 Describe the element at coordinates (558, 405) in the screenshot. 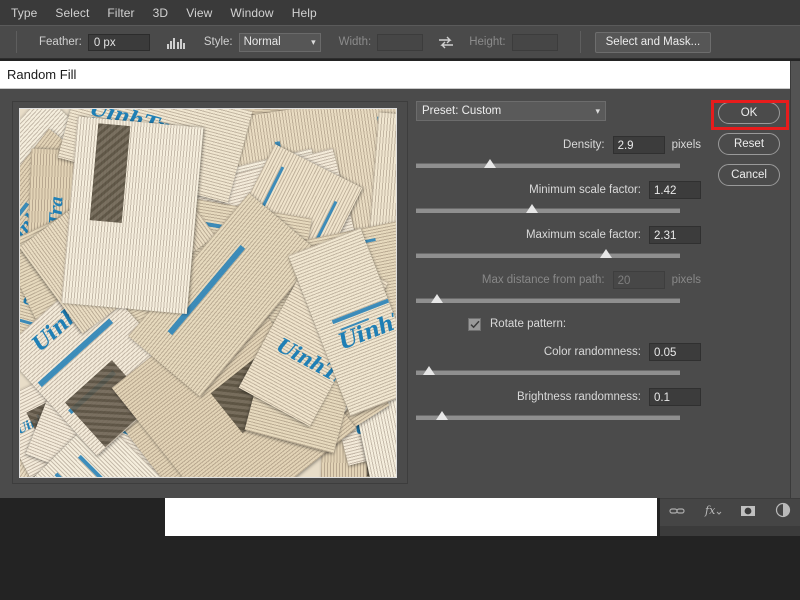

I see `control-brightness-randomness: Brightness randomness: 0.1` at that location.